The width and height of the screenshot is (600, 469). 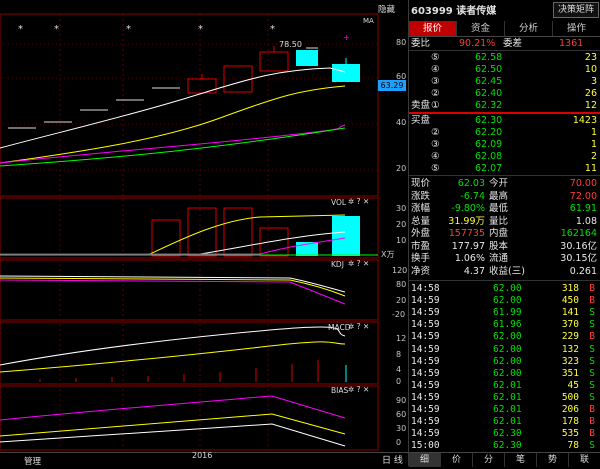 What do you see at coordinates (504, 82) in the screenshot?
I see `ask-row: ③ 62.45 3` at bounding box center [504, 82].